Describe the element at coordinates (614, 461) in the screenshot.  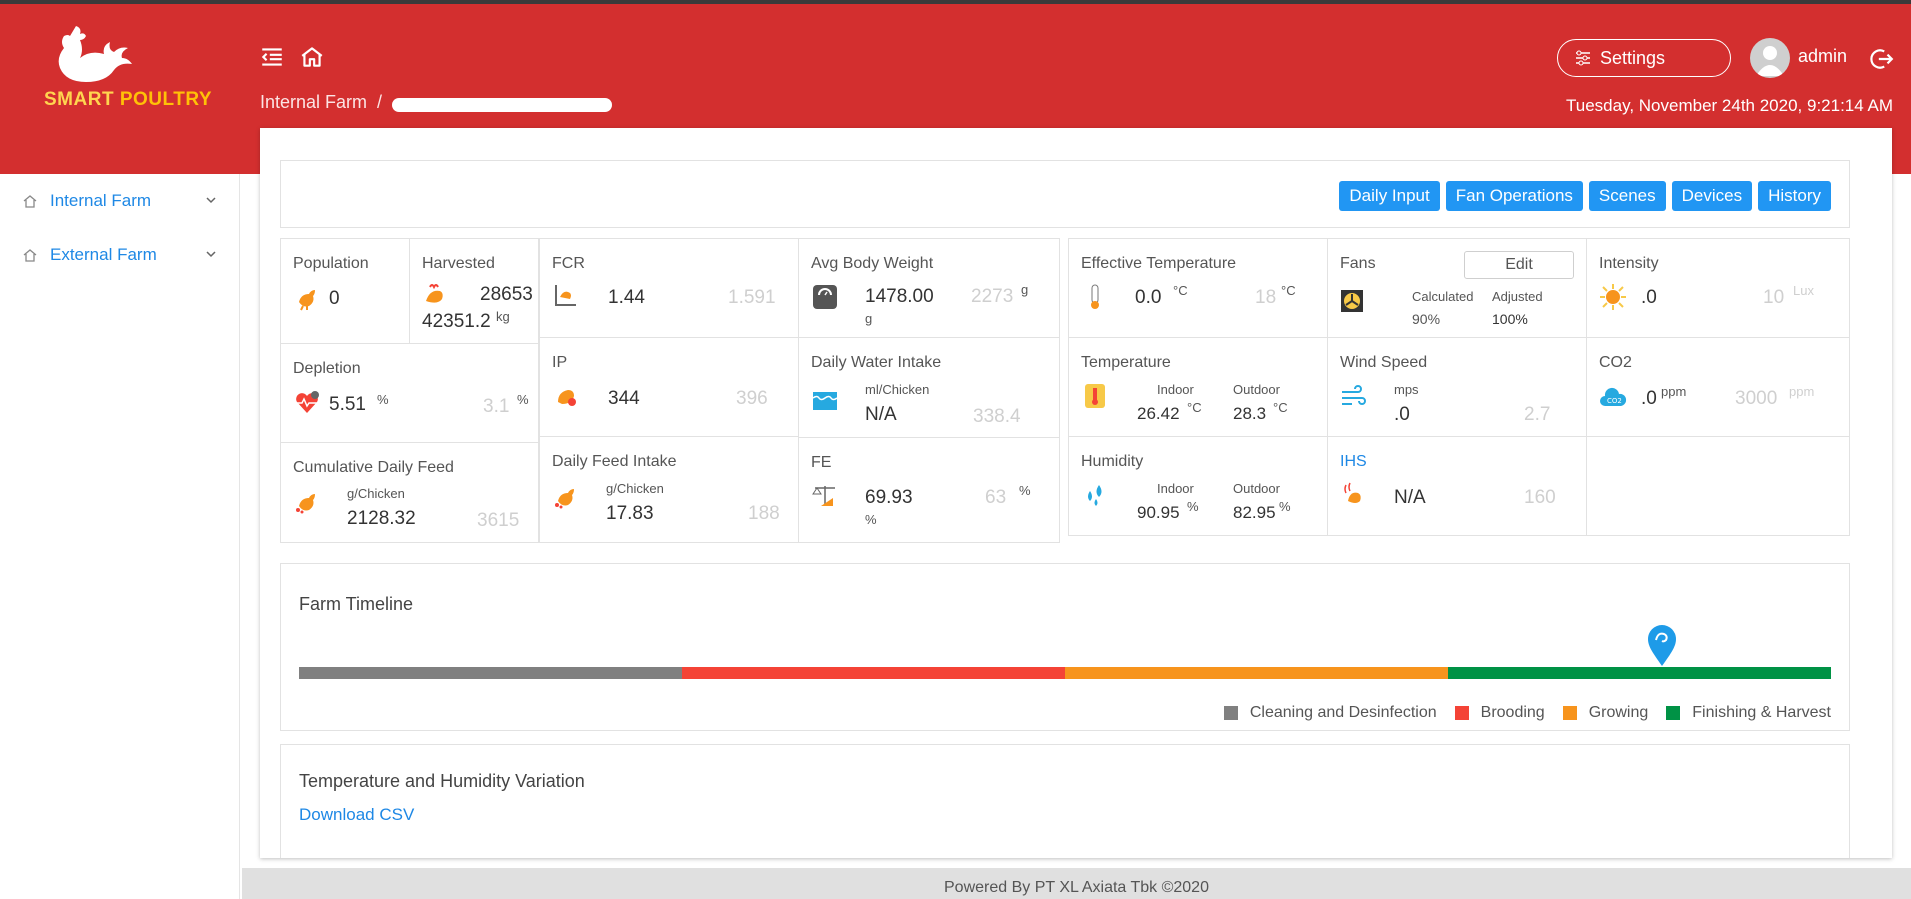
I see `card-title: Daily Feed Intake` at that location.